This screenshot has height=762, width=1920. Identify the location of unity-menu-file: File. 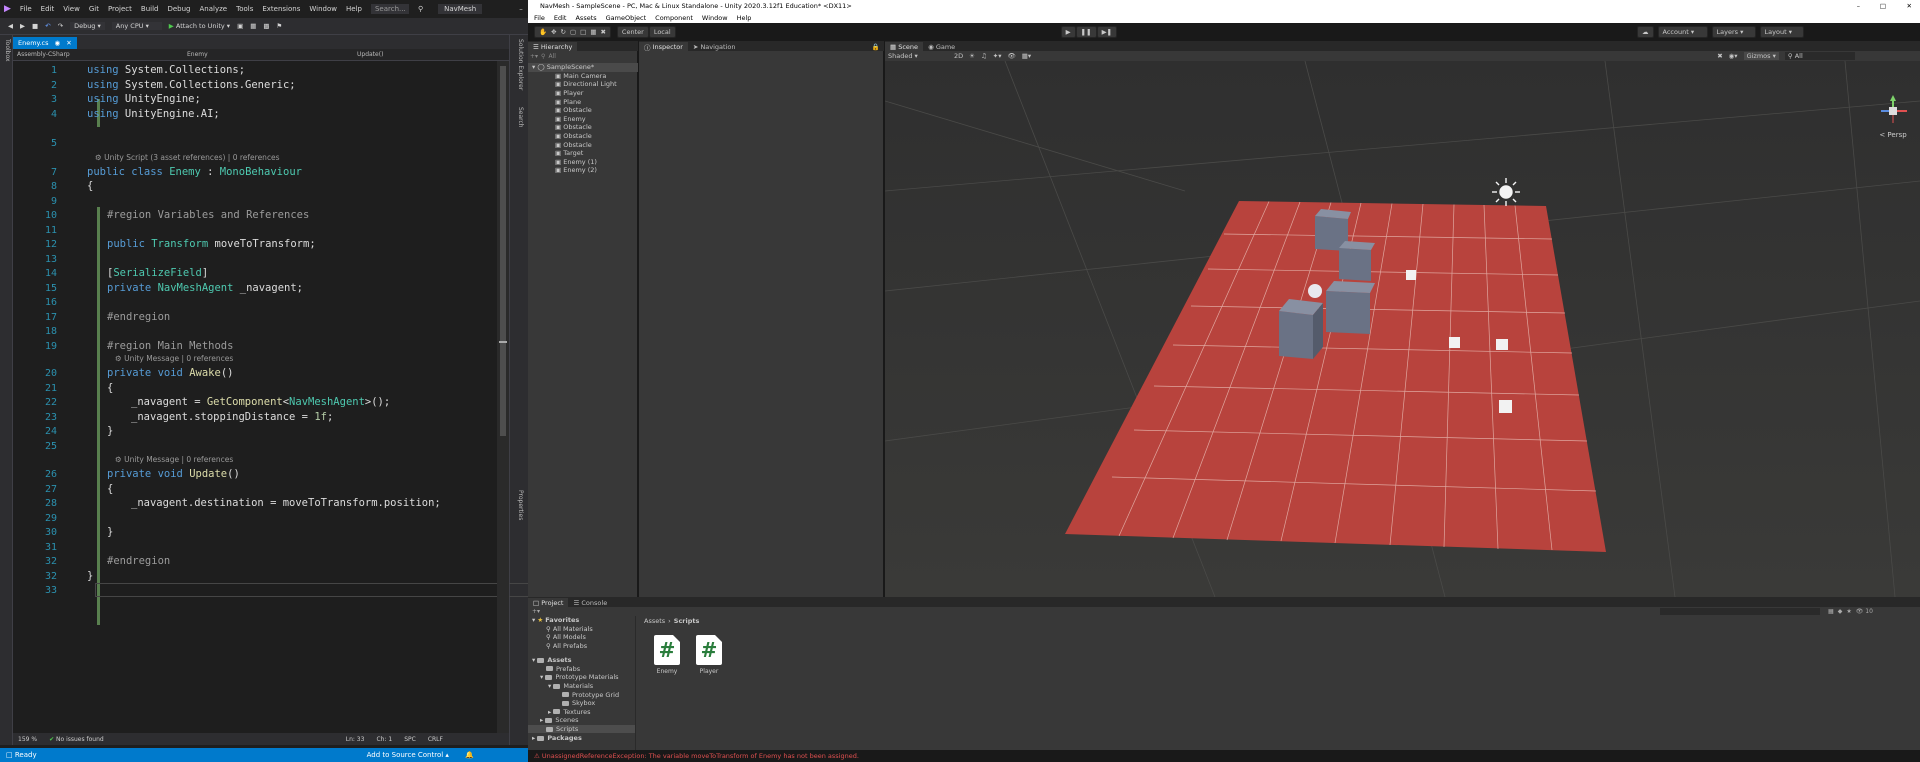
(539, 18).